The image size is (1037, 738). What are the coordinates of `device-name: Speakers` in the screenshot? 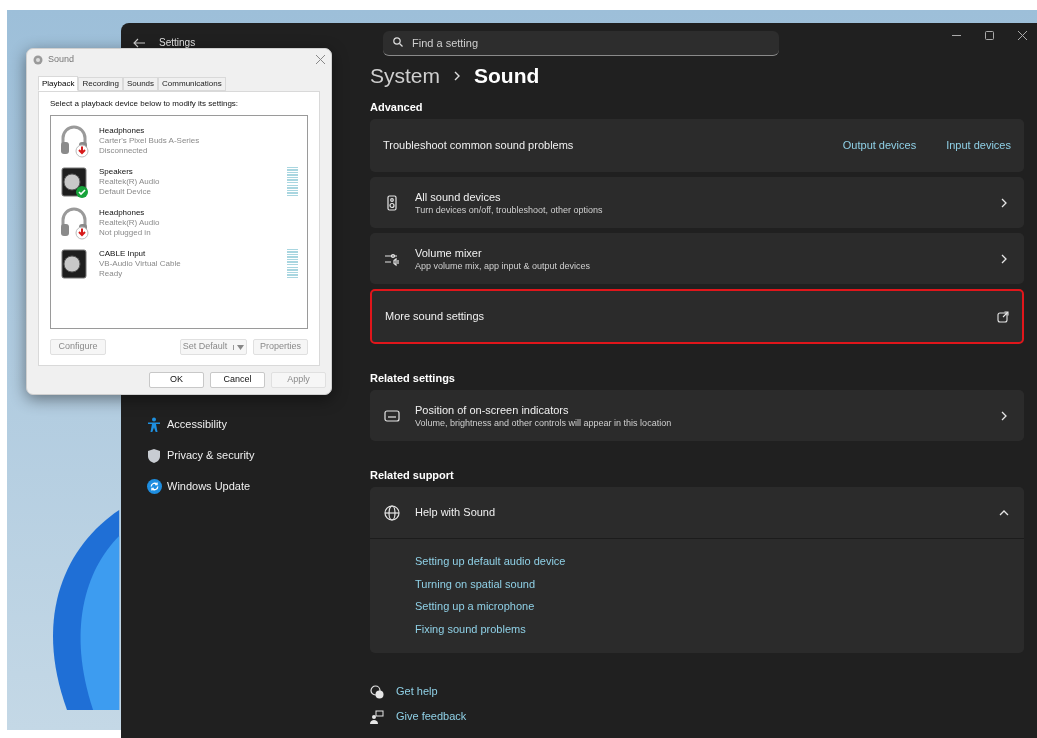 It's located at (116, 171).